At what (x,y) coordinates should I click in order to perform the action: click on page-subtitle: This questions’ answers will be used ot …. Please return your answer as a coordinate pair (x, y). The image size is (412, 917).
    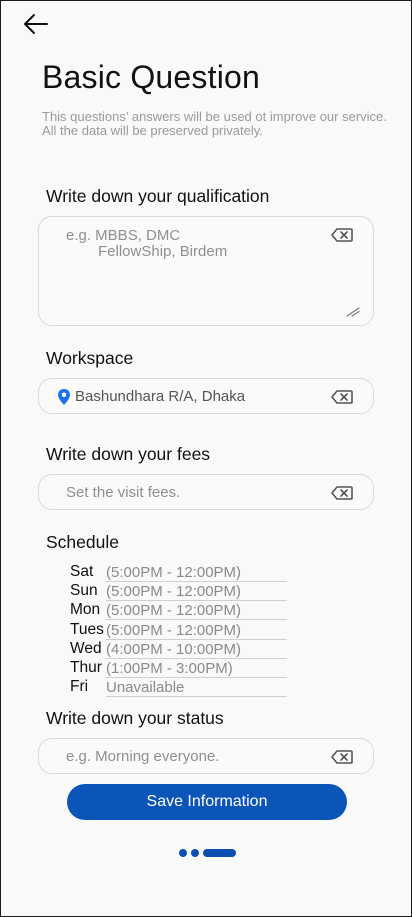
    Looking at the image, I should click on (214, 123).